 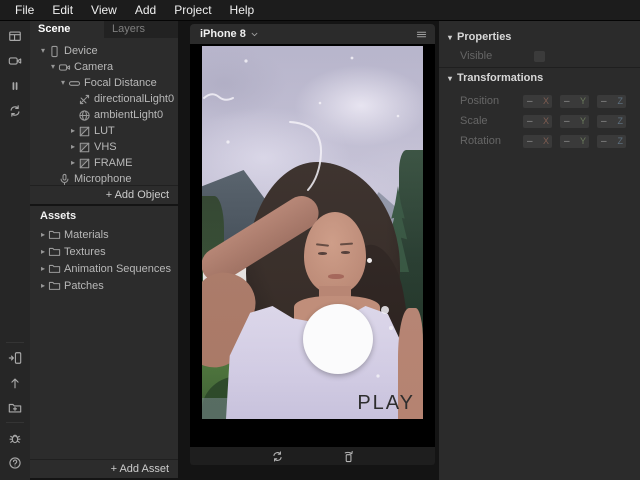 What do you see at coordinates (24, 10) in the screenshot?
I see `menu-file: File` at bounding box center [24, 10].